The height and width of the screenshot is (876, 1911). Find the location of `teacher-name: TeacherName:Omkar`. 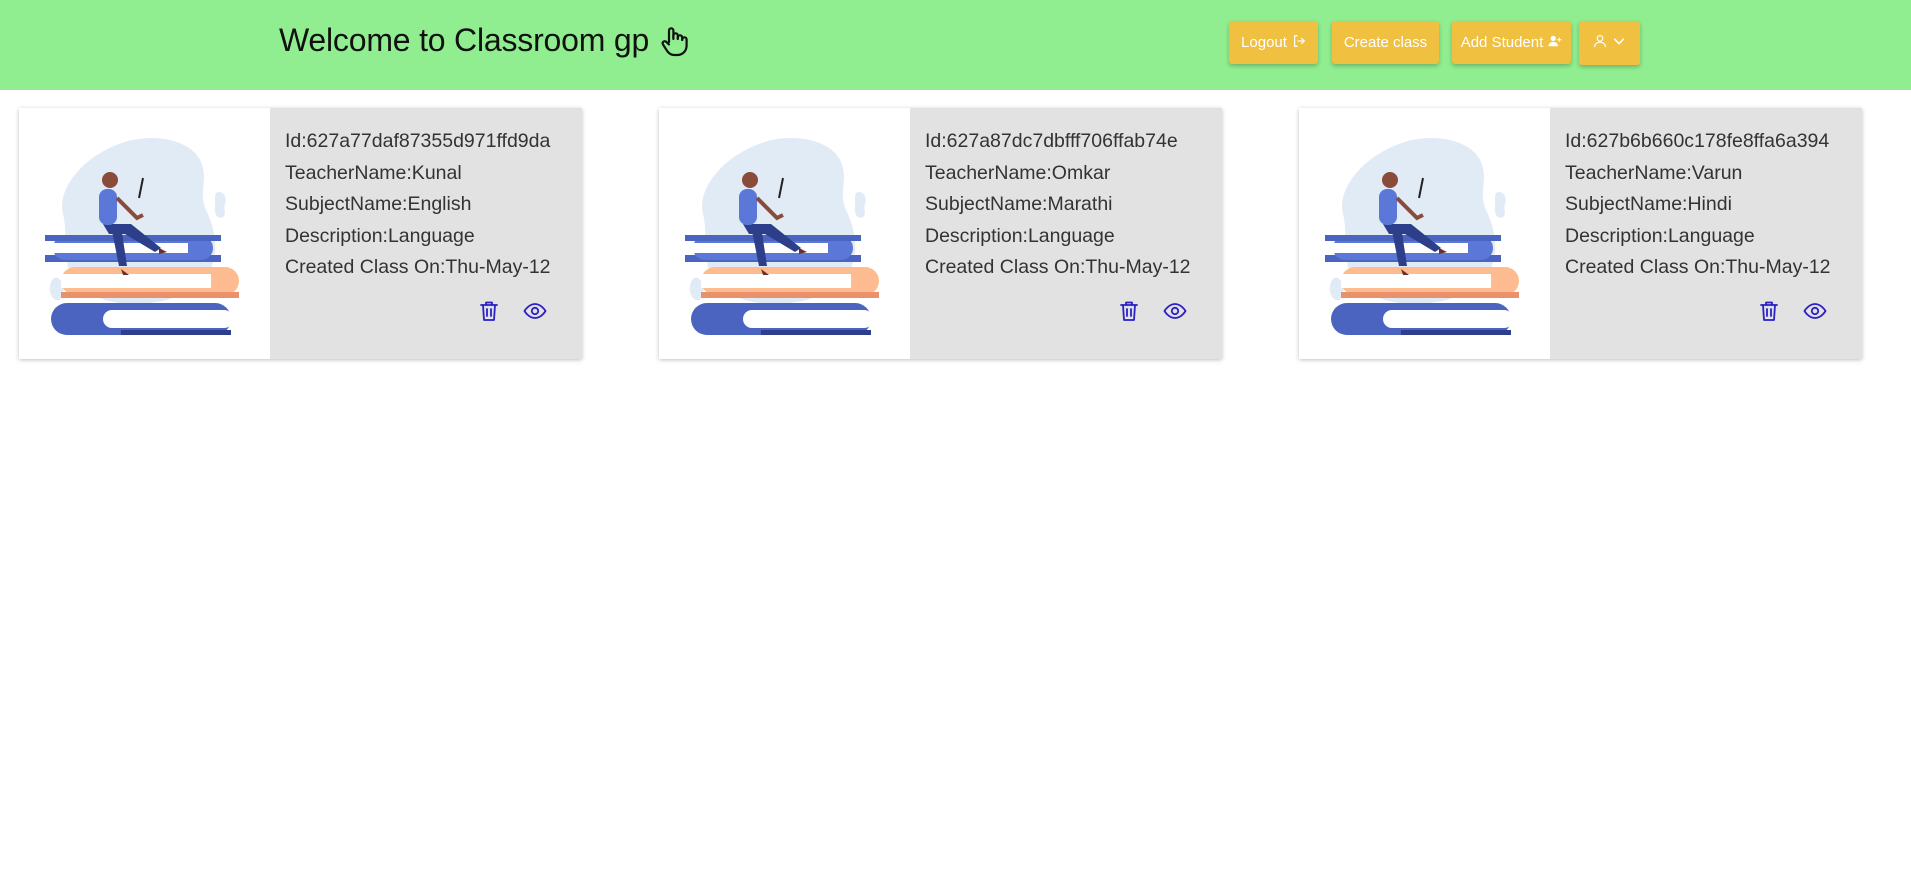

teacher-name: TeacherName:Omkar is located at coordinates (1018, 172).